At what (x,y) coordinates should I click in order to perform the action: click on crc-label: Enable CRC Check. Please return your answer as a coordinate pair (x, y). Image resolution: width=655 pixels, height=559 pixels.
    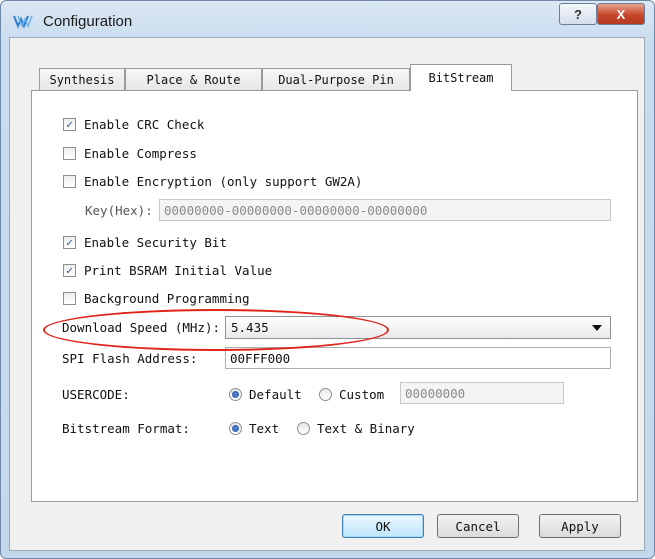
    Looking at the image, I should click on (144, 124).